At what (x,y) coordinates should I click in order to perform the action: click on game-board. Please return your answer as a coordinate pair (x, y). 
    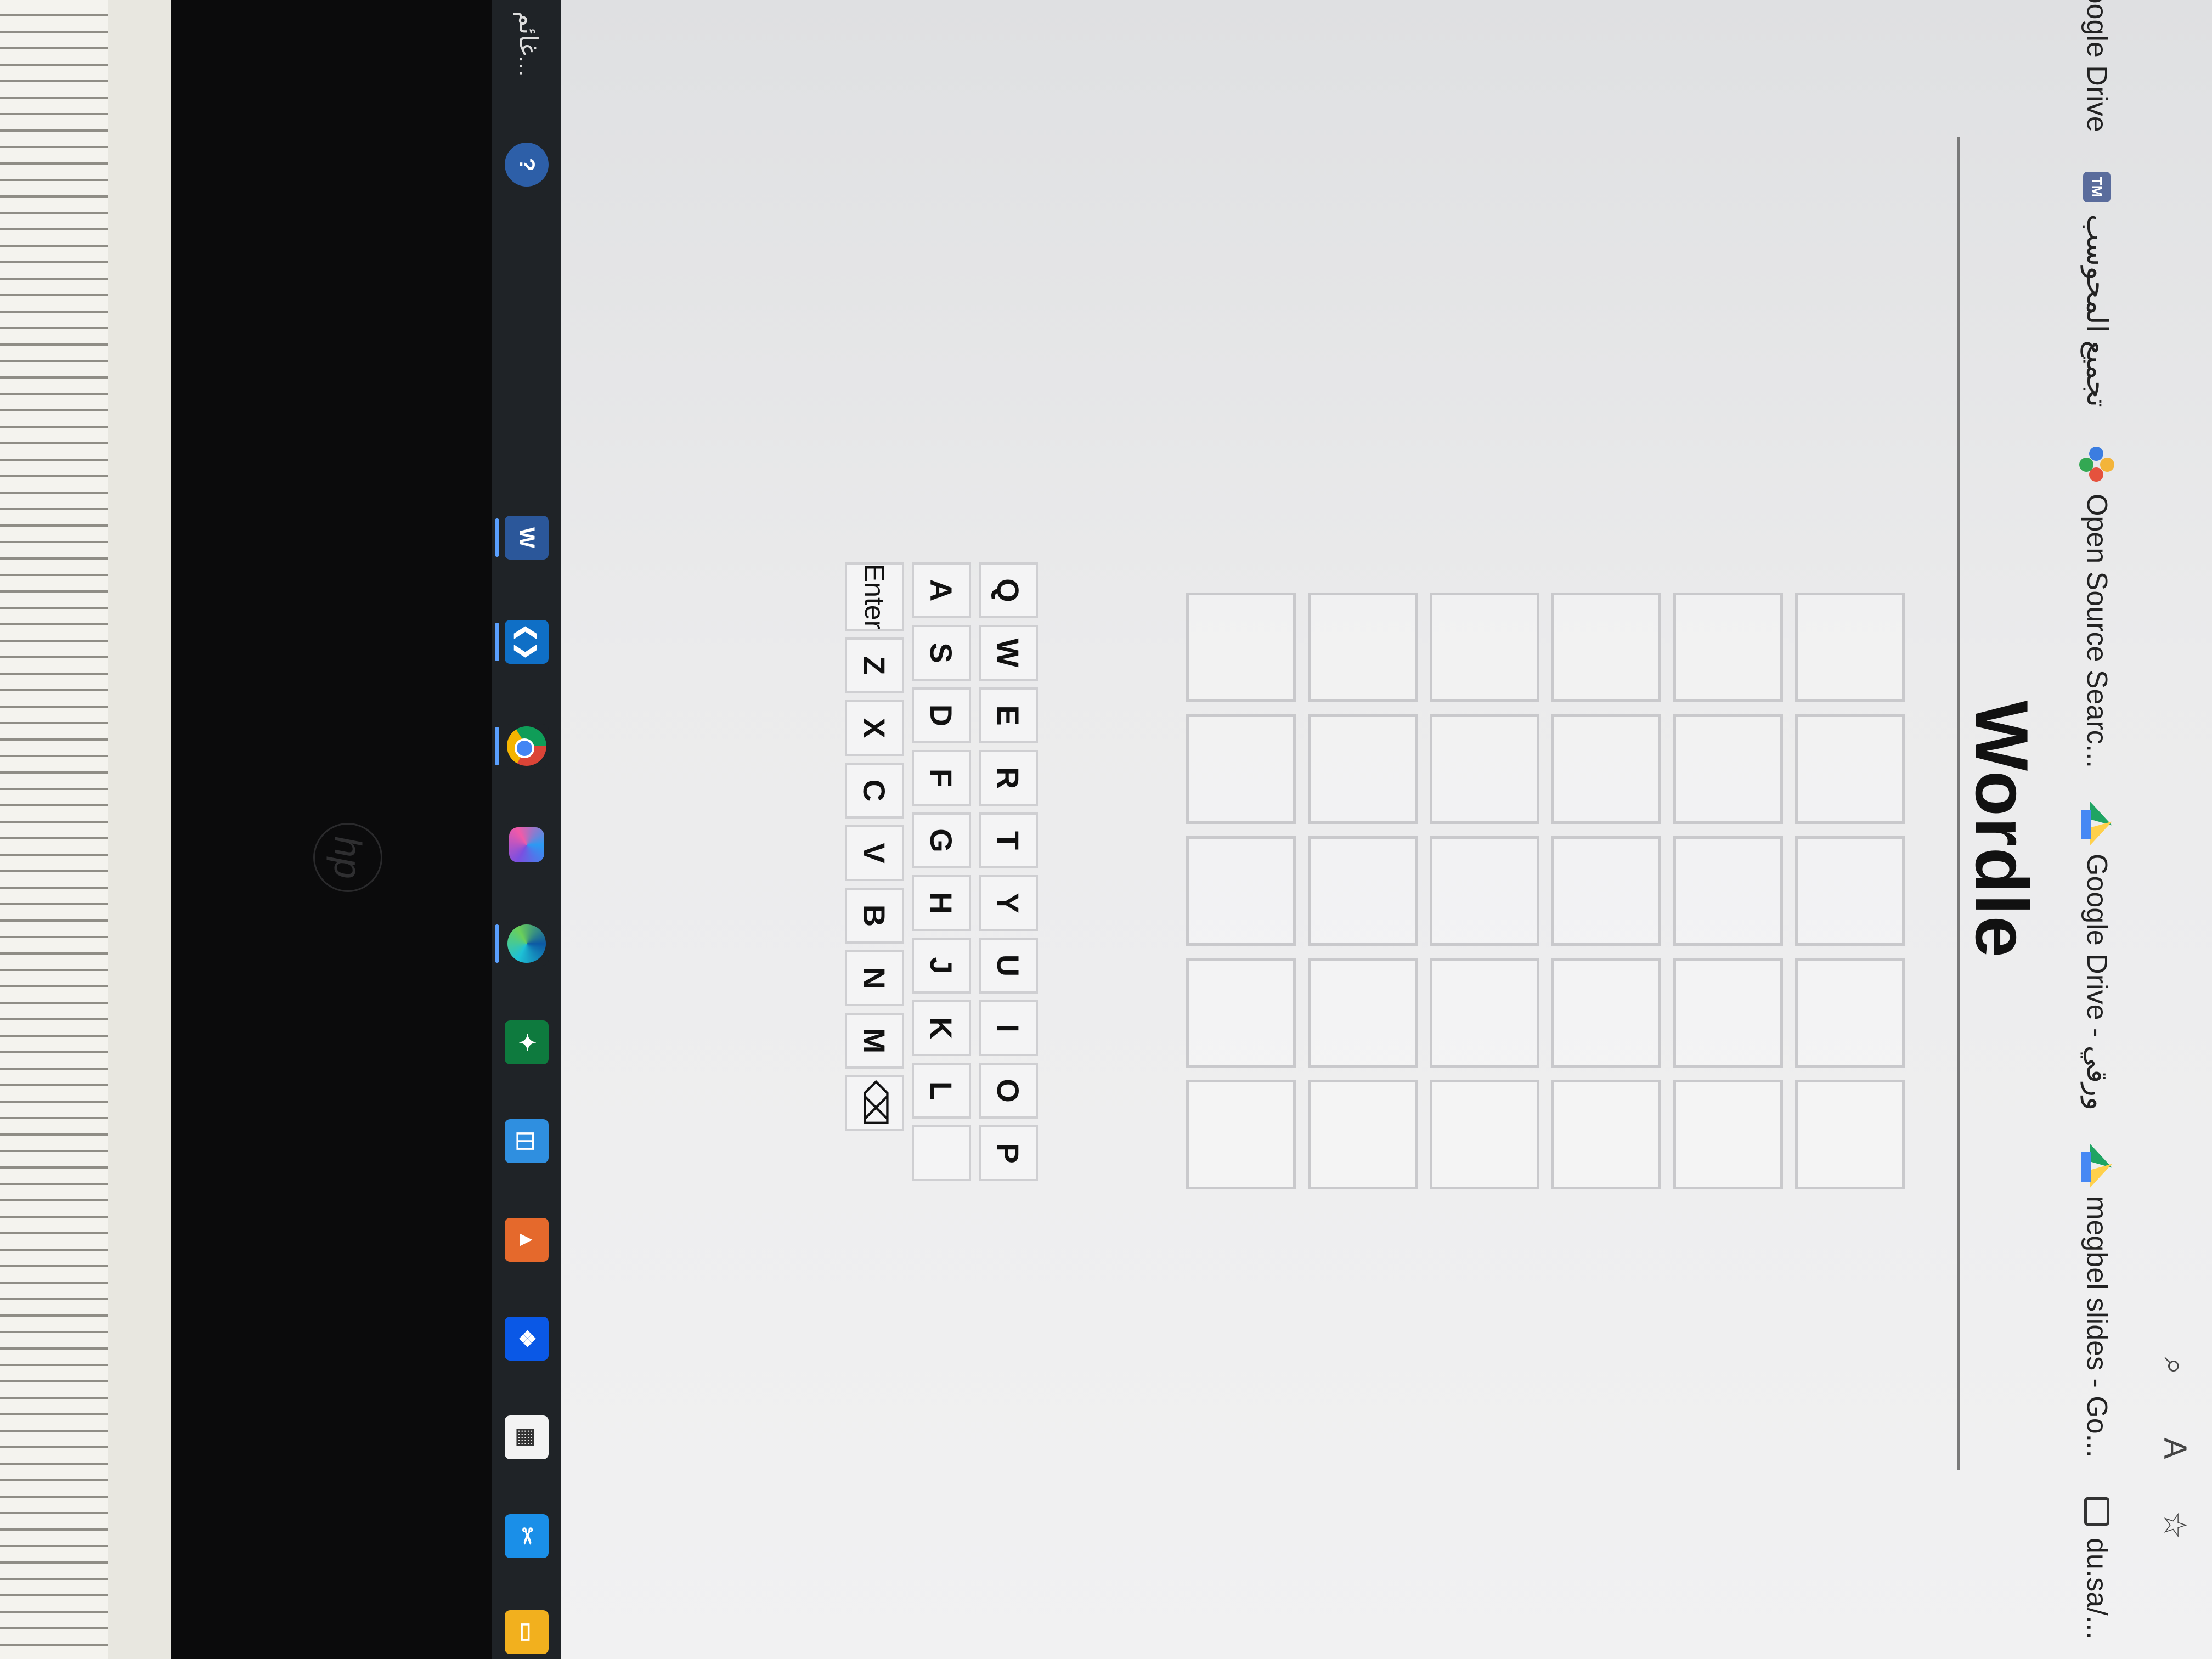
    Looking at the image, I should click on (1545, 890).